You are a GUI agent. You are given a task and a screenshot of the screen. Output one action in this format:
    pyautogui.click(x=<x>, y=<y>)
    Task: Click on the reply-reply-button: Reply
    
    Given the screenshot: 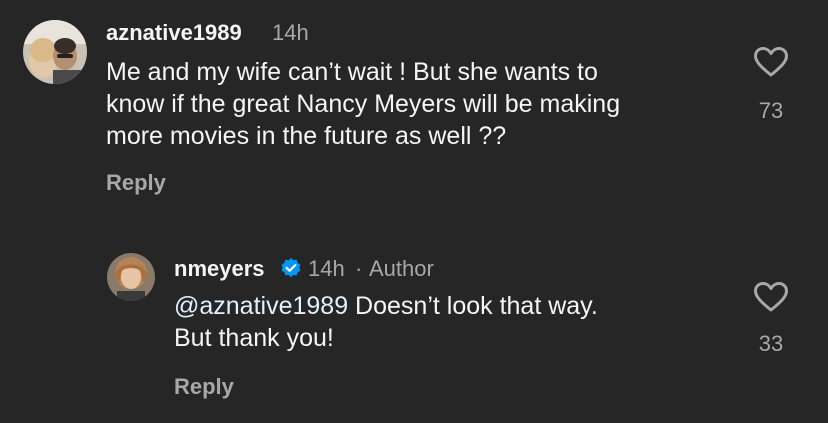 What is the action you would take?
    pyautogui.click(x=204, y=387)
    